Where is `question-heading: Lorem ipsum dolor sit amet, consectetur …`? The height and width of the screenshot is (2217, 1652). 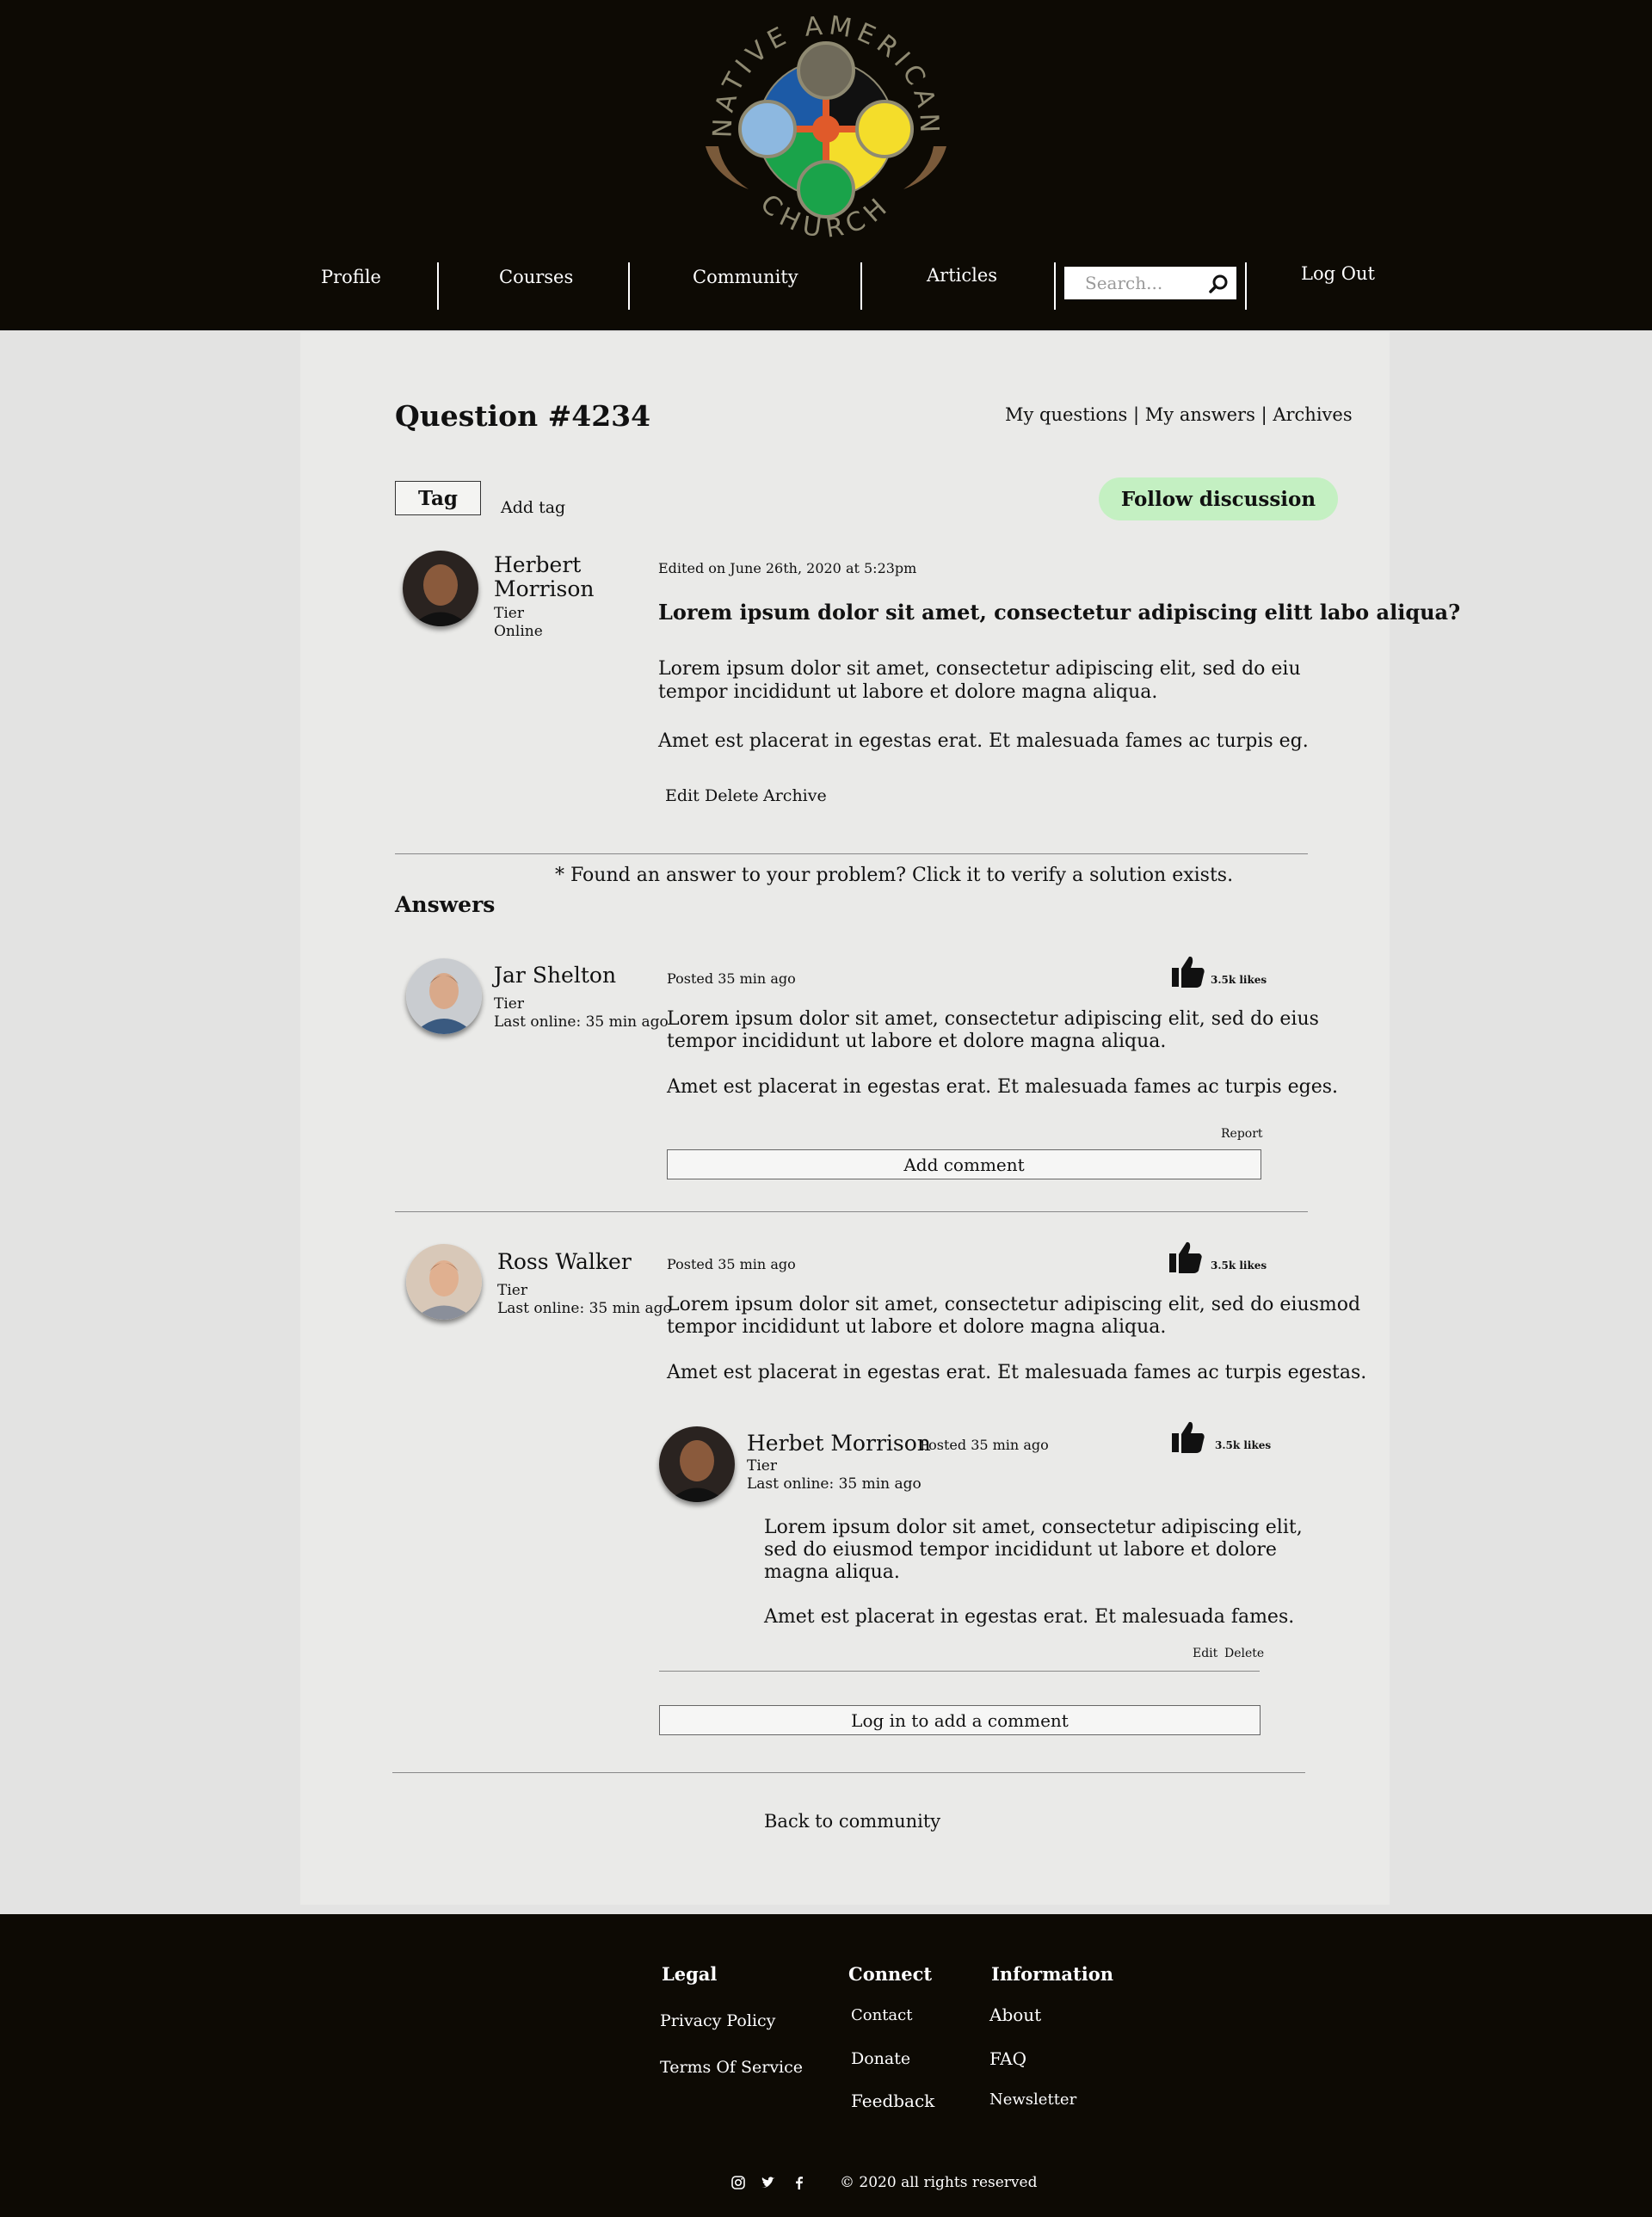 question-heading: Lorem ipsum dolor sit amet, consectetur … is located at coordinates (1059, 612).